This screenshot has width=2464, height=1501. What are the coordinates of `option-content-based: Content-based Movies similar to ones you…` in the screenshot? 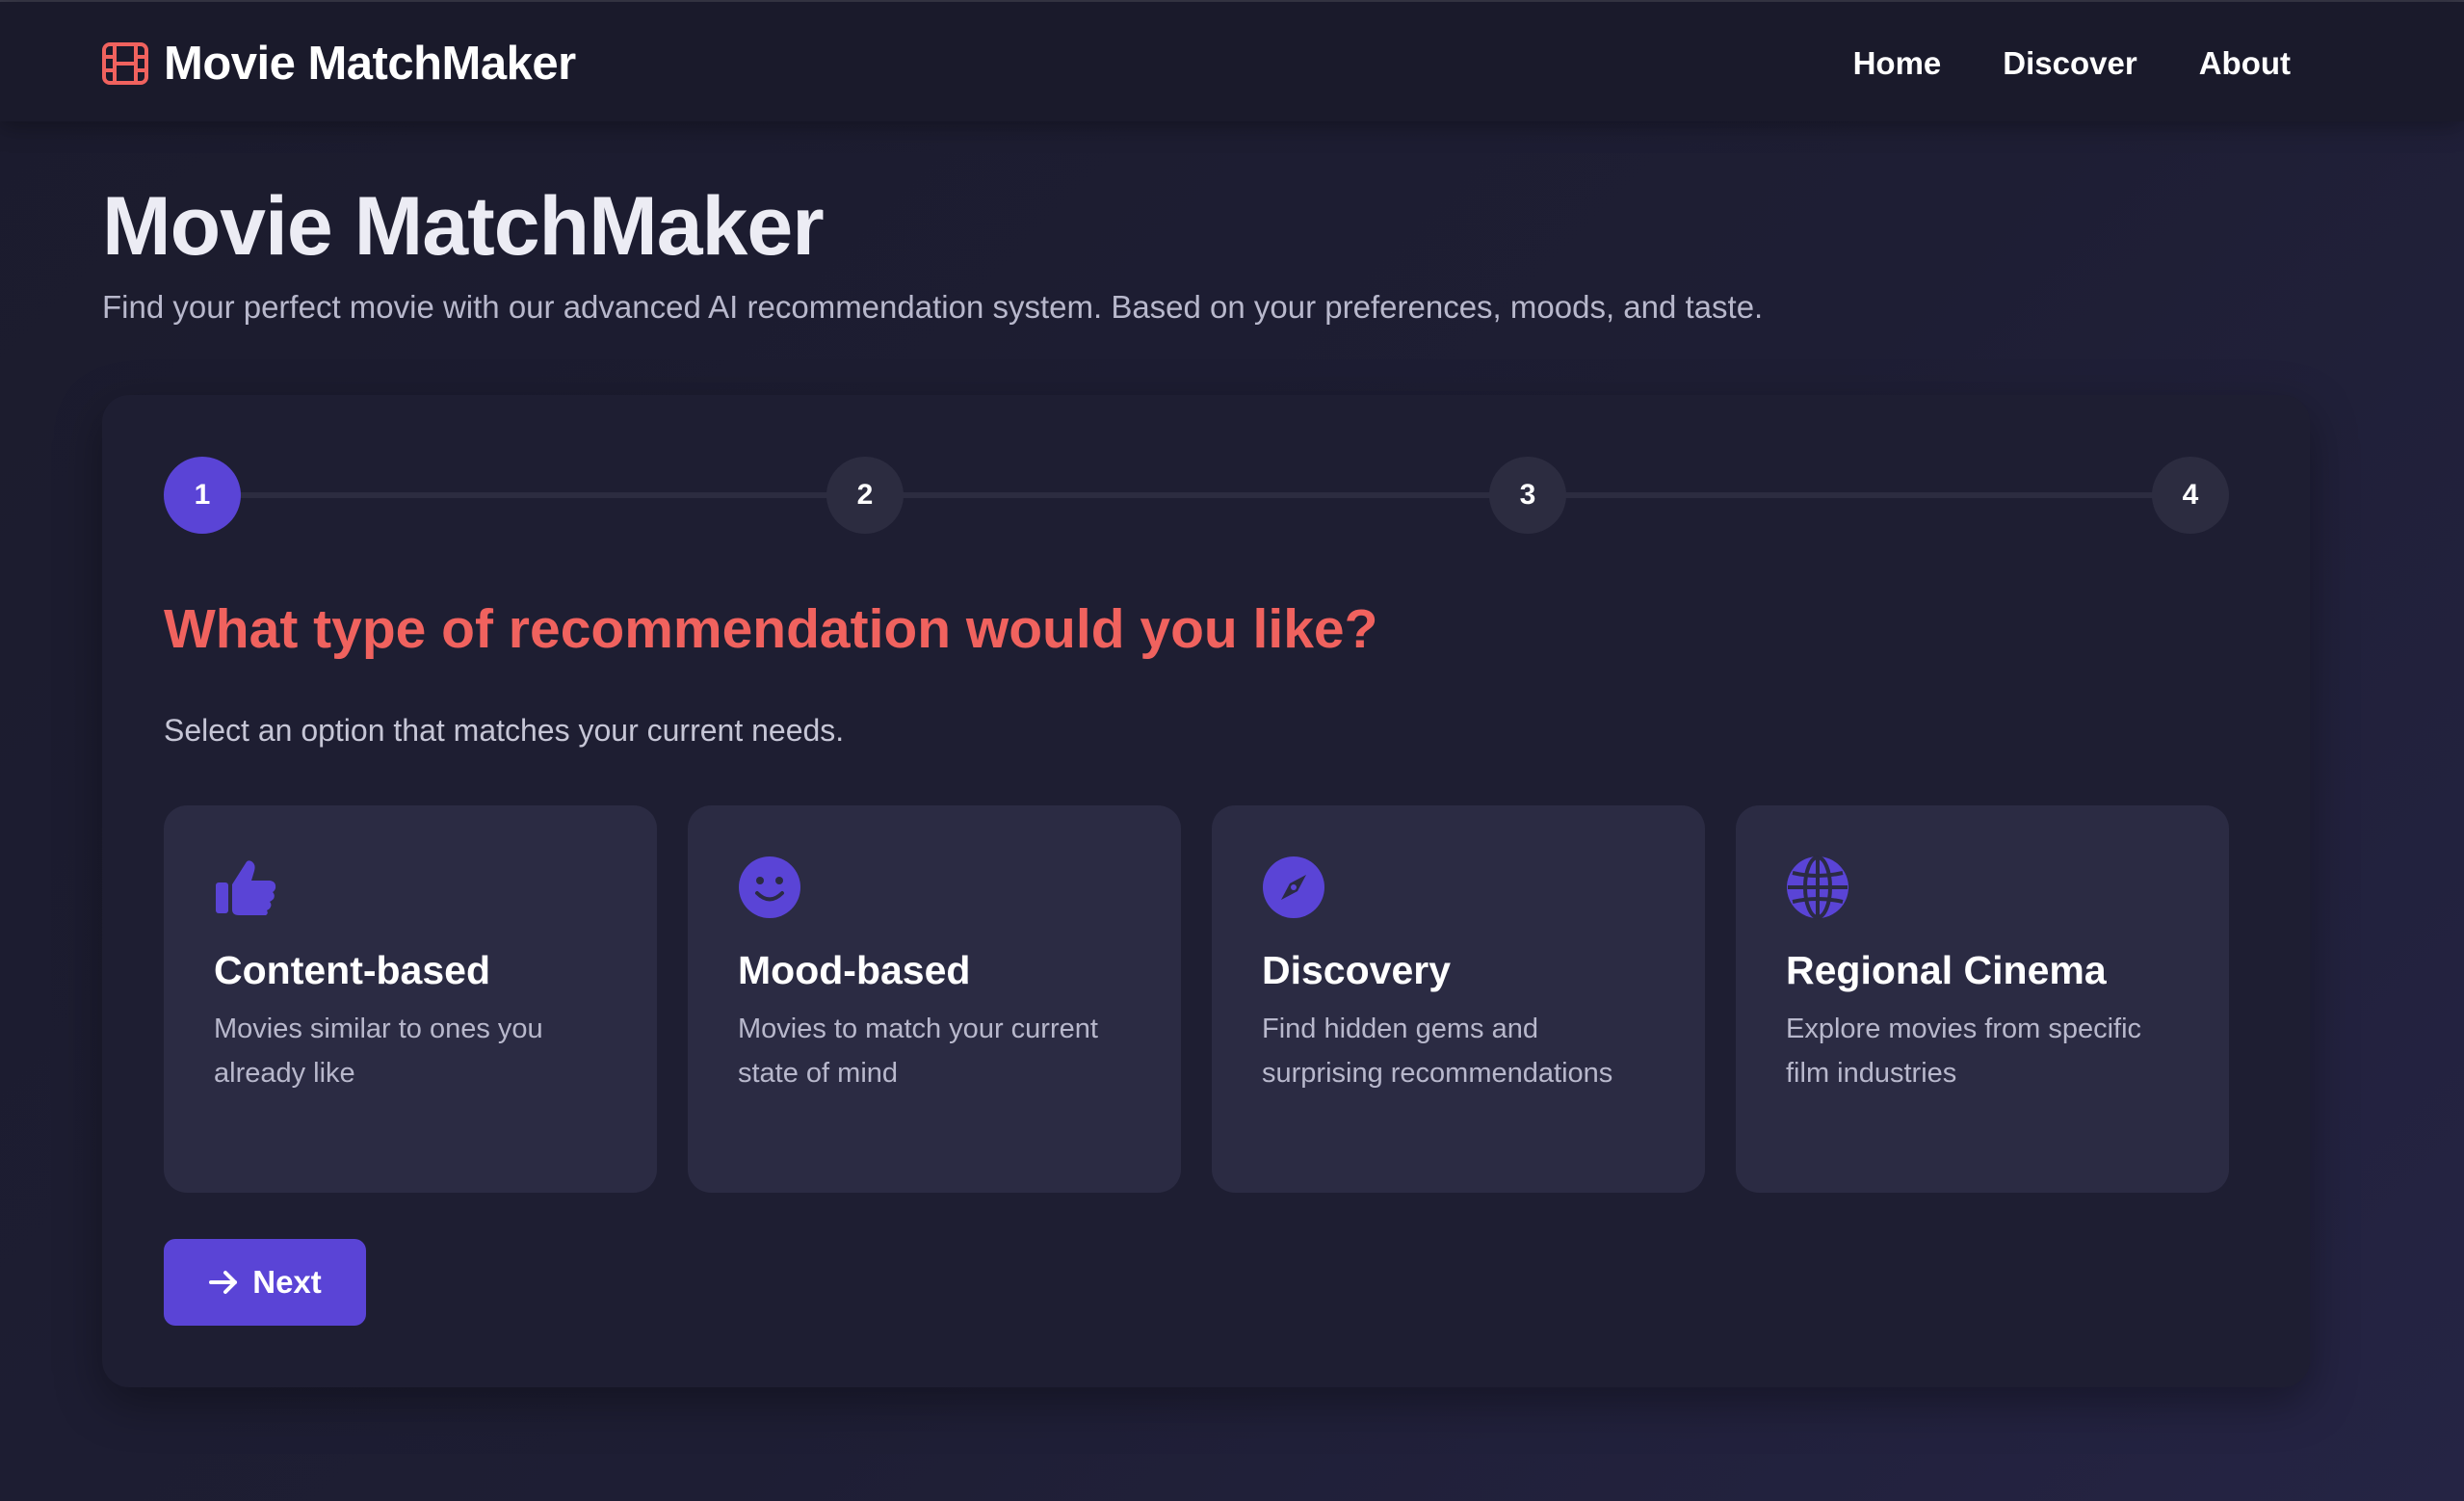 It's located at (411, 999).